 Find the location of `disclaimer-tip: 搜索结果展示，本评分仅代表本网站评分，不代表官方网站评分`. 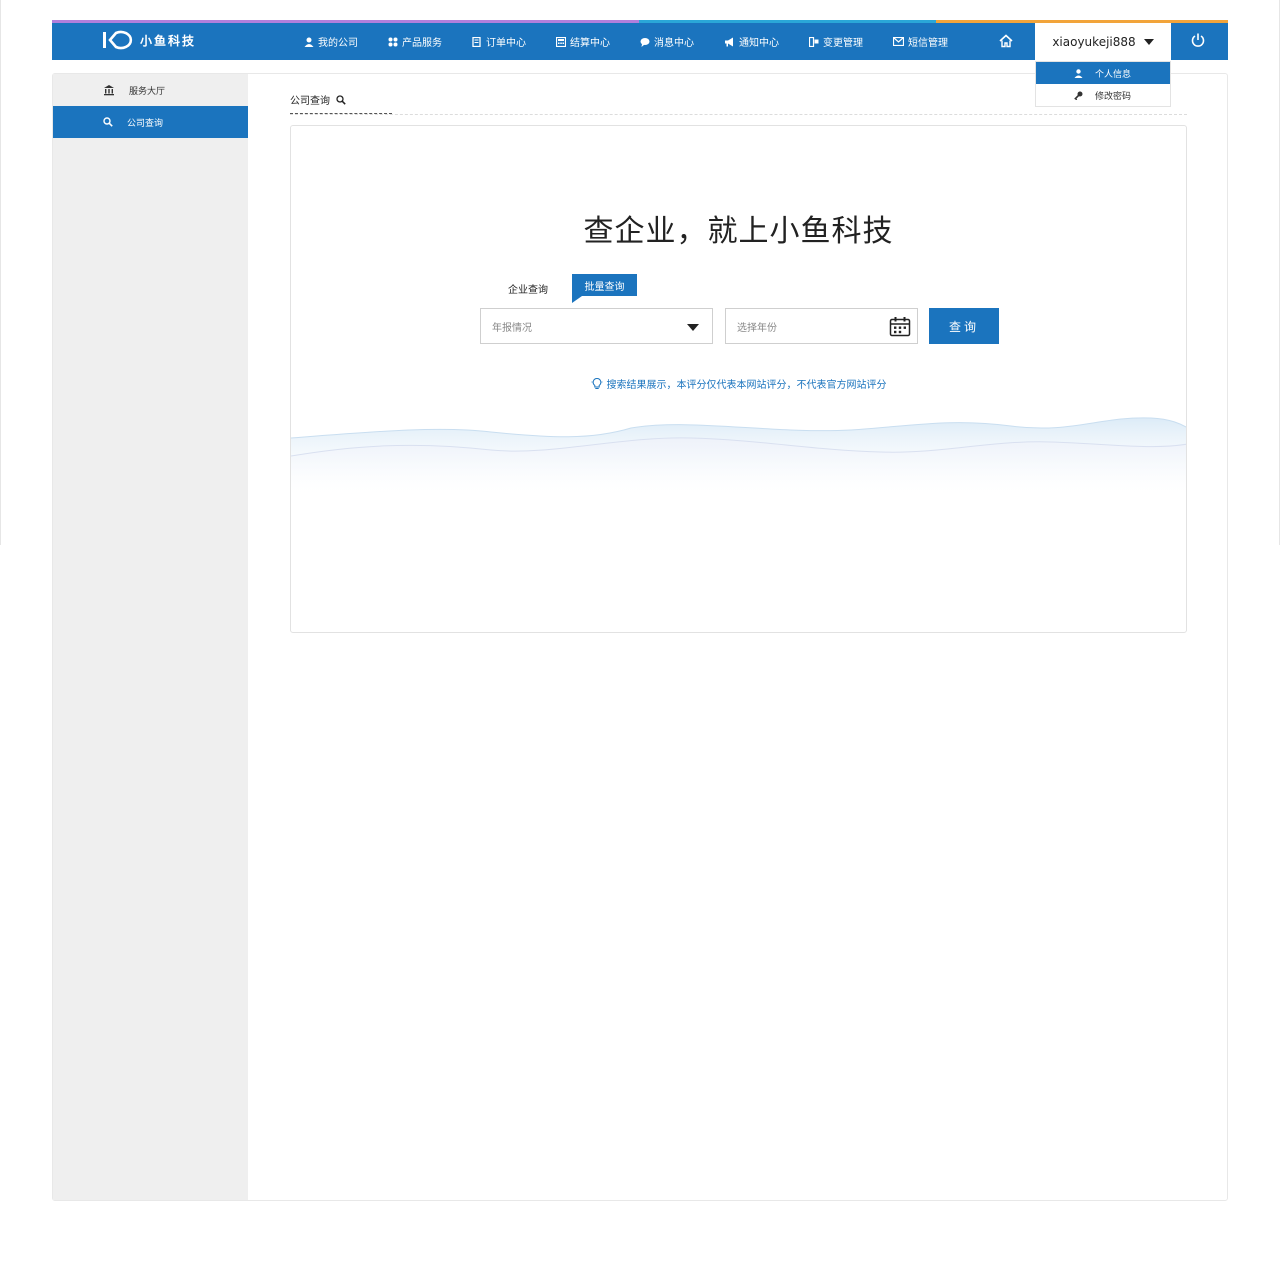

disclaimer-tip: 搜索结果展示，本评分仅代表本网站评分，不代表官方网站评分 is located at coordinates (738, 383).